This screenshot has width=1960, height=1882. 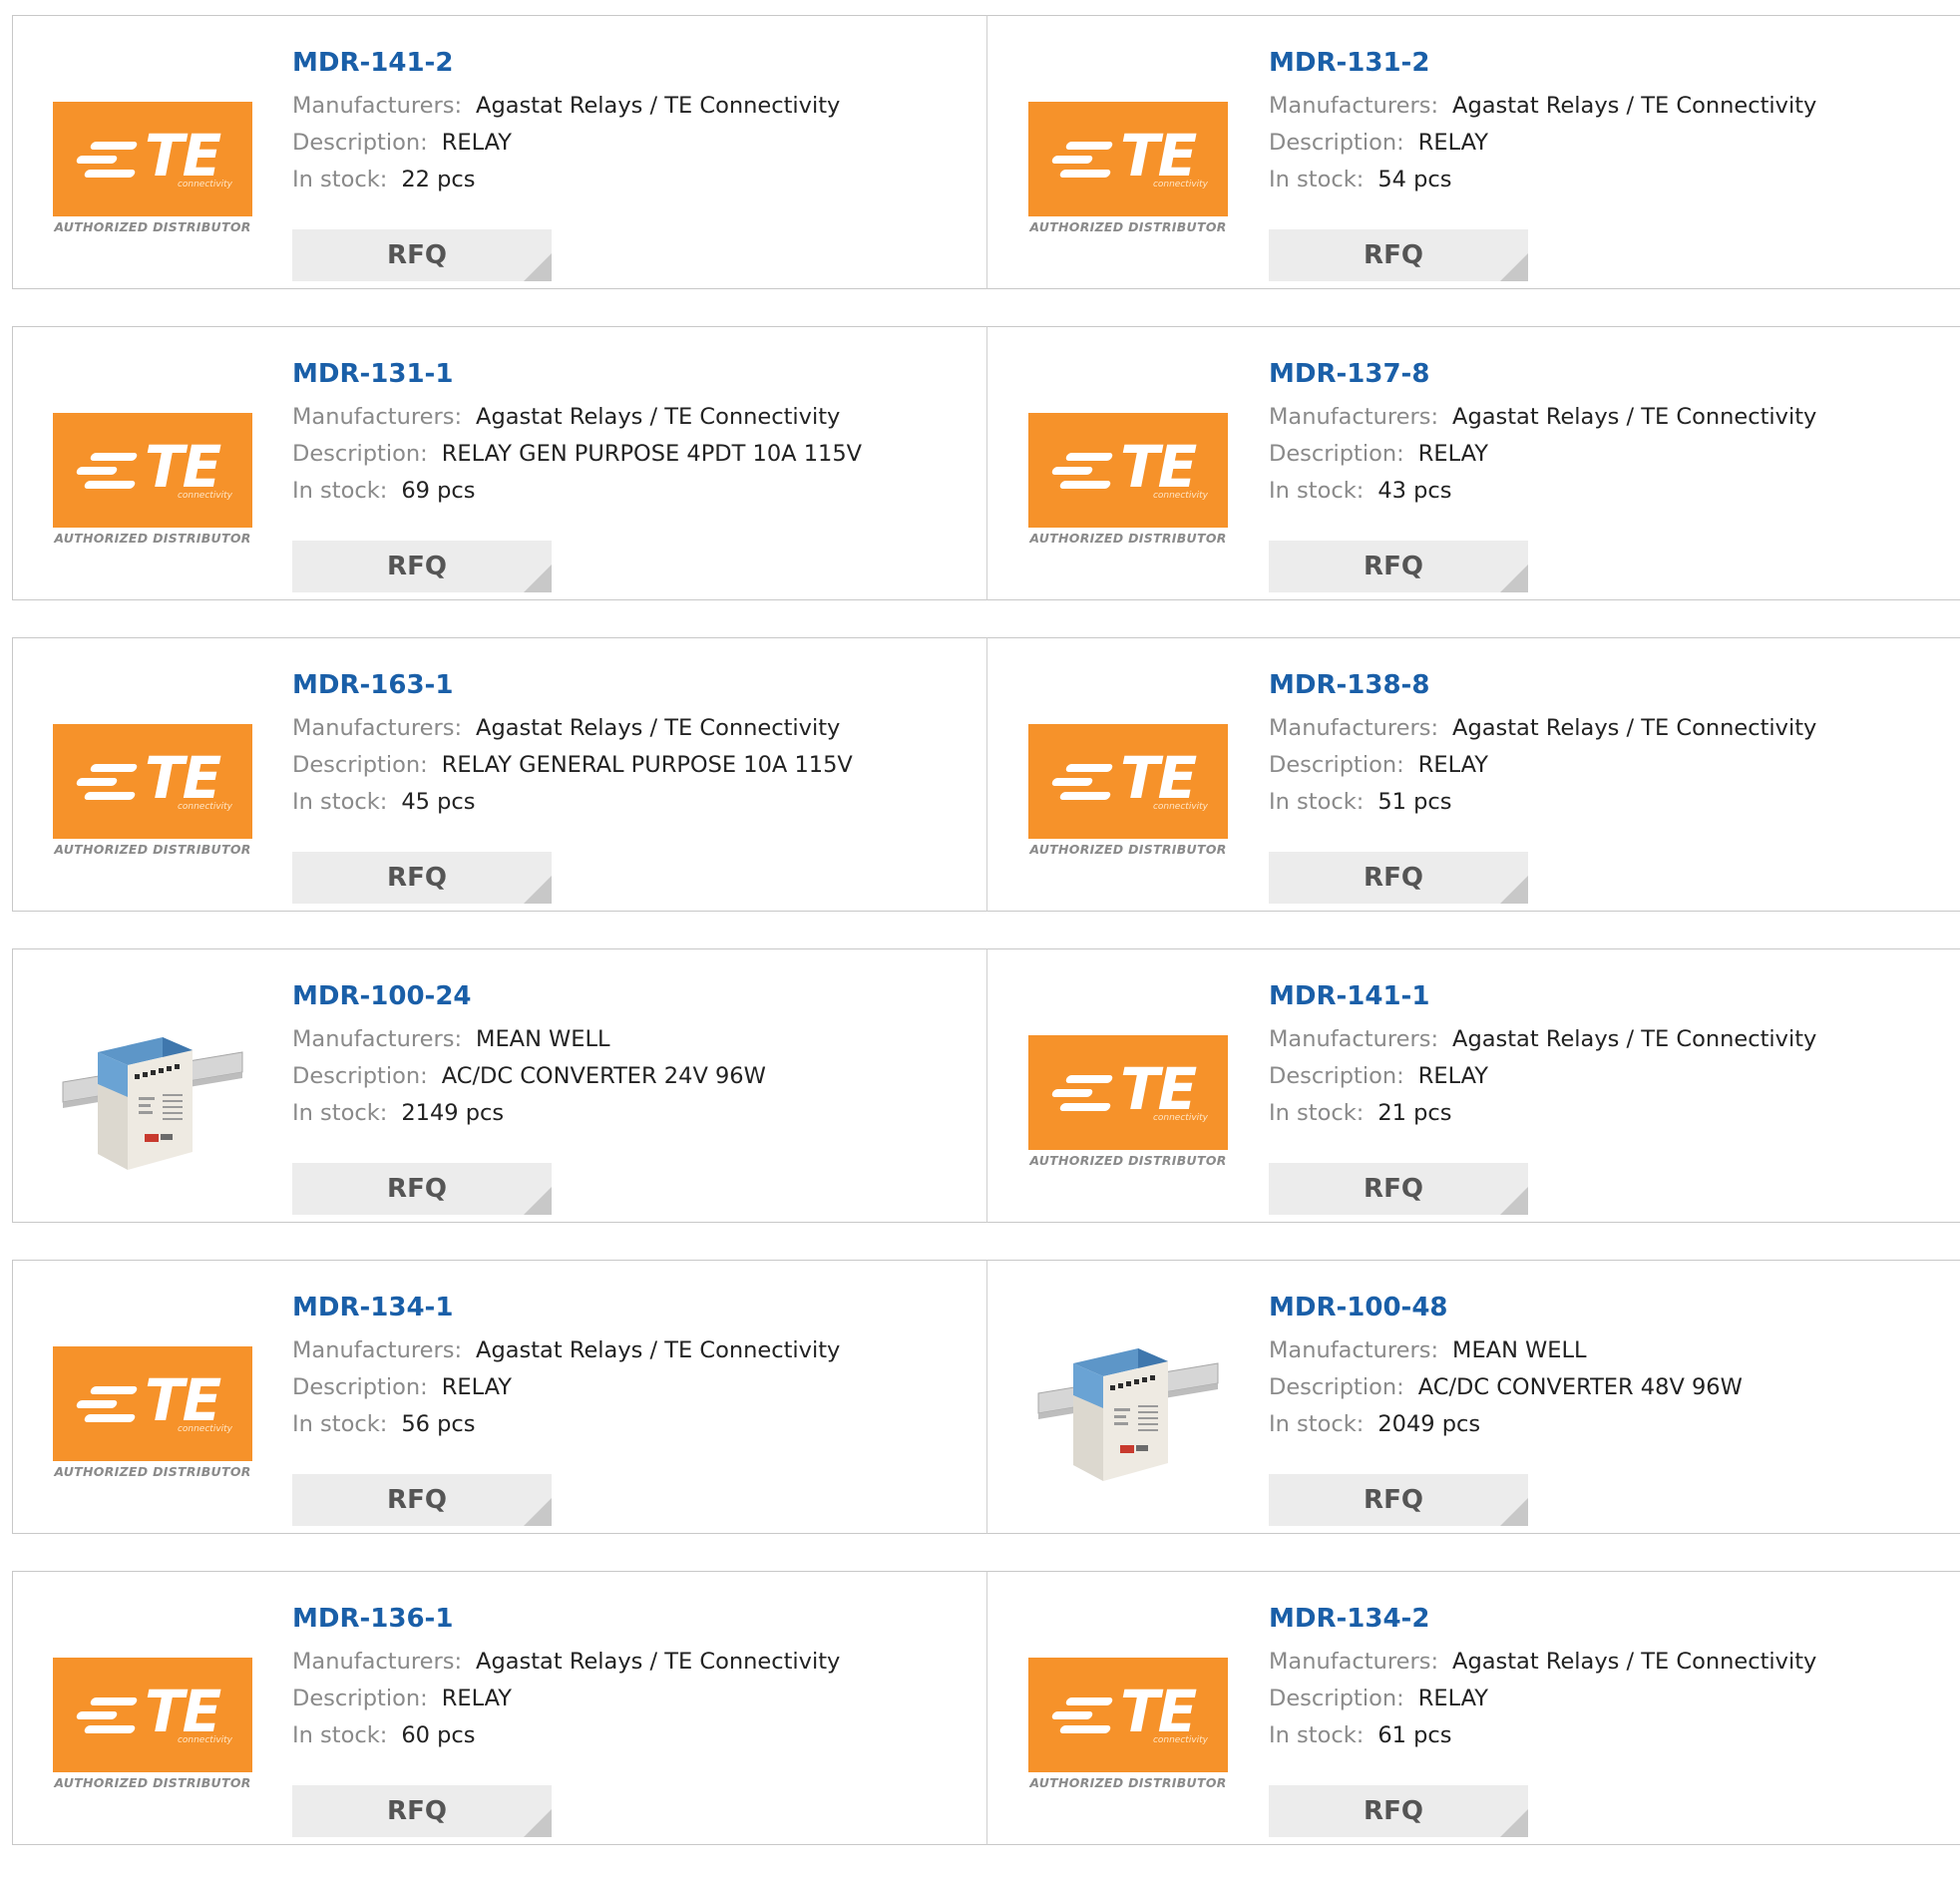 I want to click on manufacturer-row: Manufacturers: MEAN WELL, so click(x=1598, y=1351).